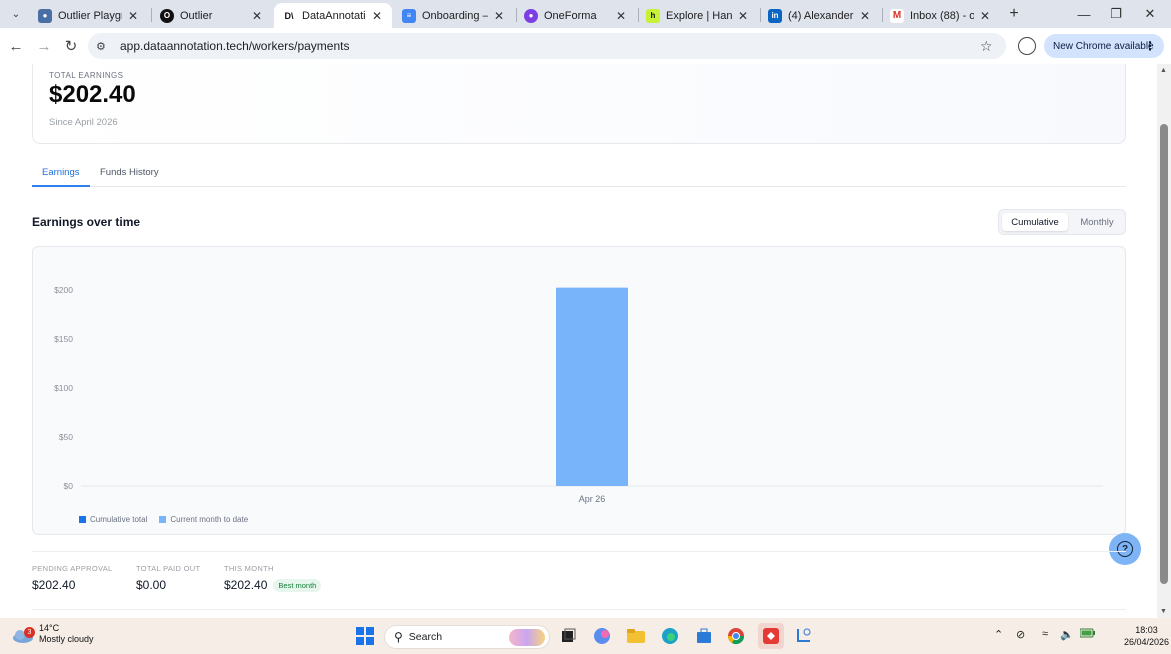 Image resolution: width=1171 pixels, height=654 pixels. Describe the element at coordinates (196, 15) in the screenshot. I see `tab-label: Outlier` at that location.